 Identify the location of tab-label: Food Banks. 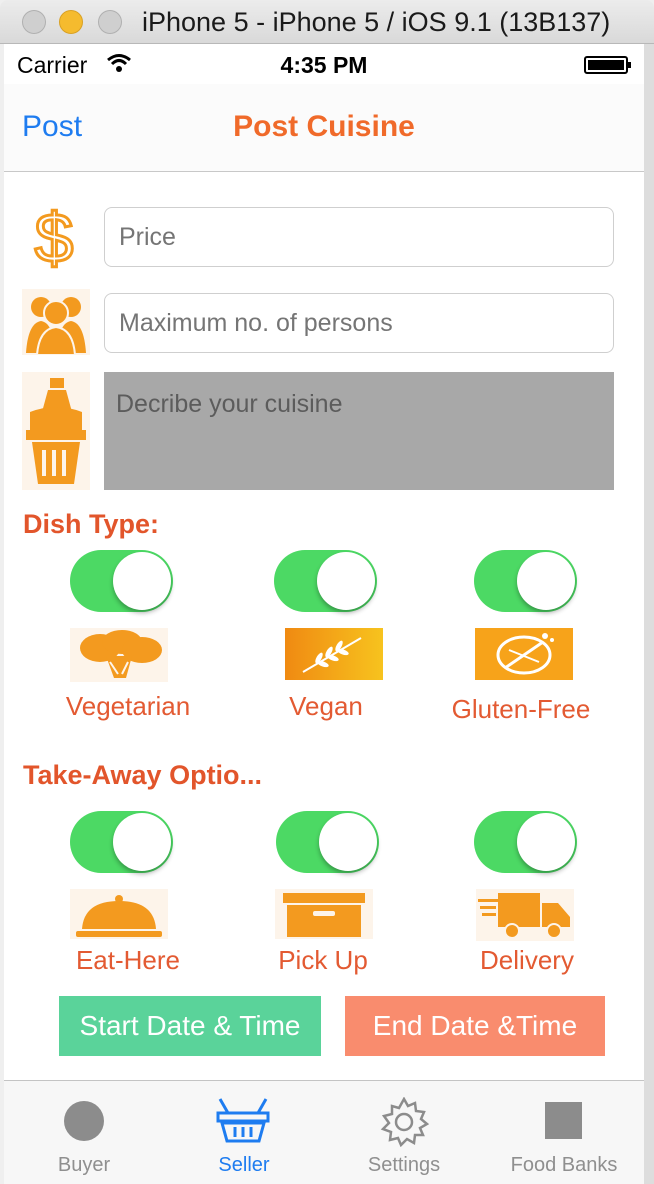
(564, 1165).